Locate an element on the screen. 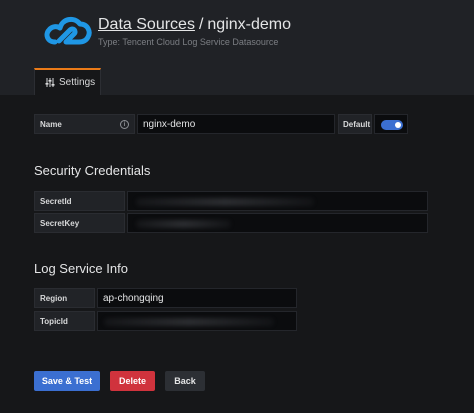  log-service-info-heading: Log Service Info is located at coordinates (81, 268).